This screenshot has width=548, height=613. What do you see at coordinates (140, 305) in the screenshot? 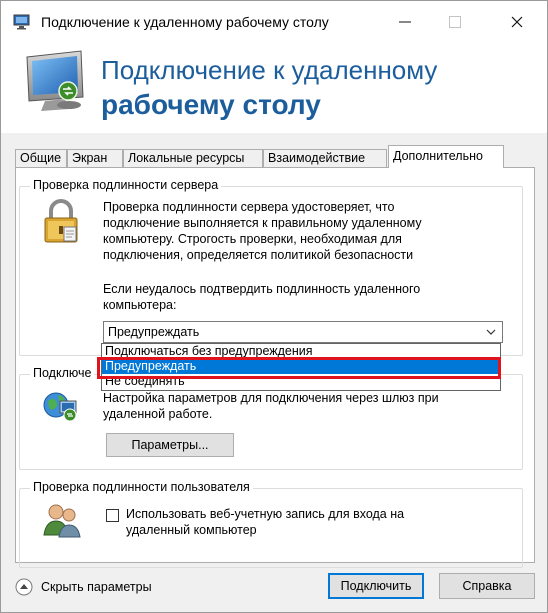
I see `auth-failure-prompt-line2: компьютера:` at bounding box center [140, 305].